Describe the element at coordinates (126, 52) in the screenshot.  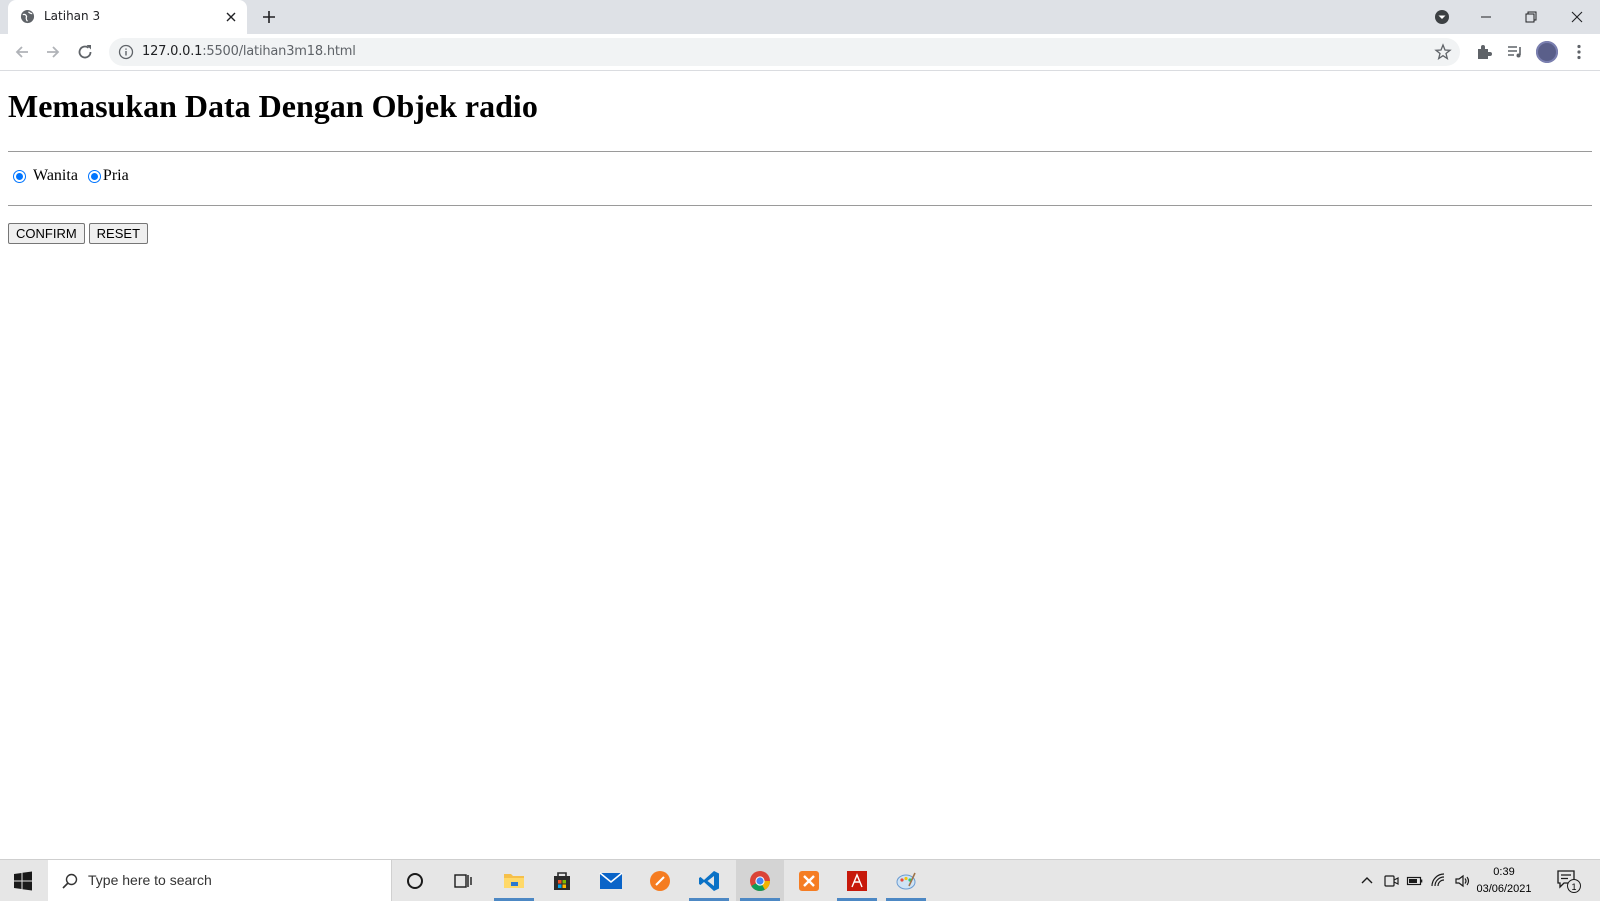
I see `info-icon` at that location.